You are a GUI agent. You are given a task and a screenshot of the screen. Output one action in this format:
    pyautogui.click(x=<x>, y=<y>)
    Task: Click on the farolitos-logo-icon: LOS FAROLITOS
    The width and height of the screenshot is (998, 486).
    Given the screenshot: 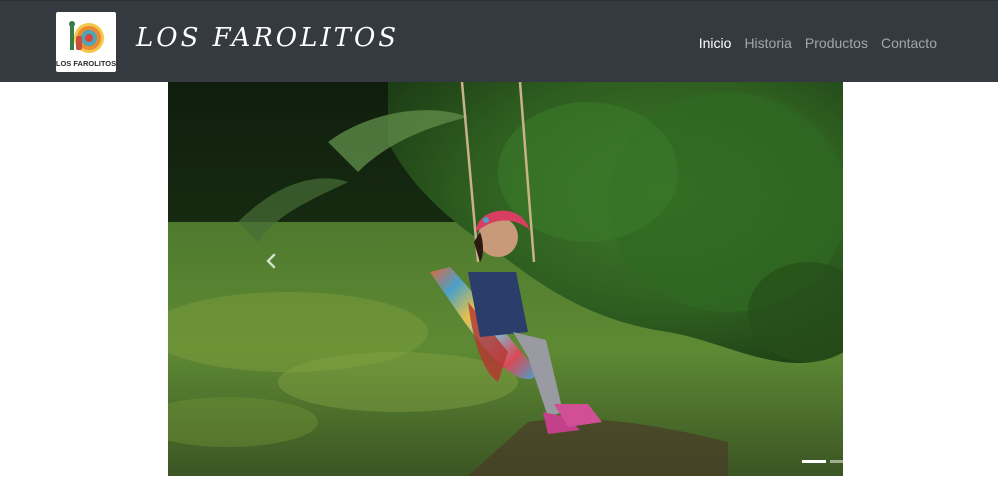 What is the action you would take?
    pyautogui.click(x=86, y=44)
    